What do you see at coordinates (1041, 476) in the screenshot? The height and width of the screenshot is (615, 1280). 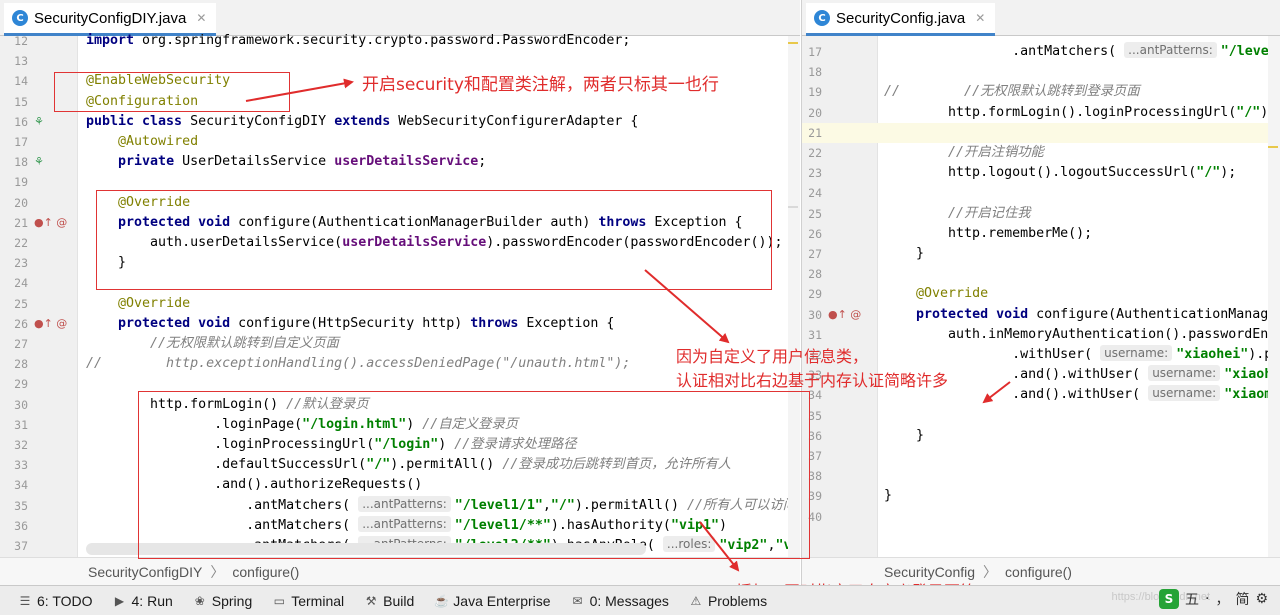 I see `code-line: 38` at bounding box center [1041, 476].